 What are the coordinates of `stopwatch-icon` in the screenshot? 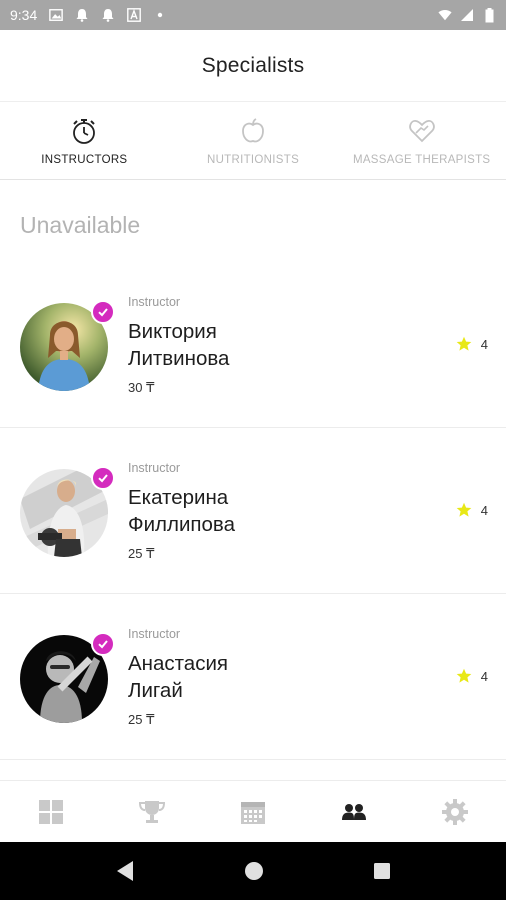 It's located at (84, 131).